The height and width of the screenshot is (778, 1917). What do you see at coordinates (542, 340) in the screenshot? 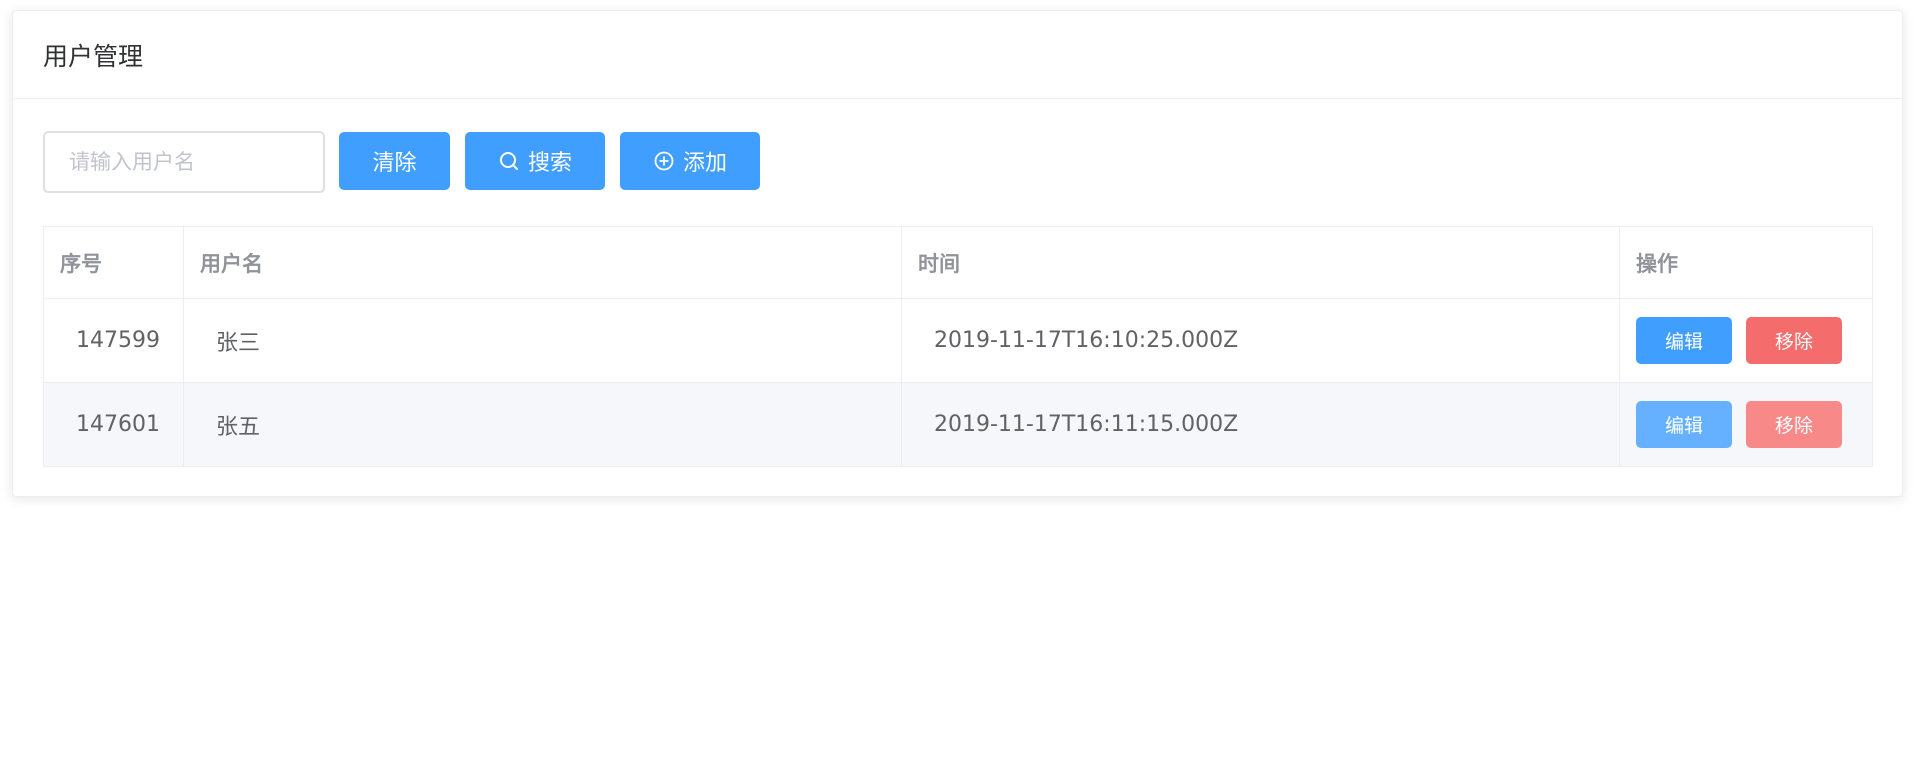
I see `cell-username: 张三` at bounding box center [542, 340].